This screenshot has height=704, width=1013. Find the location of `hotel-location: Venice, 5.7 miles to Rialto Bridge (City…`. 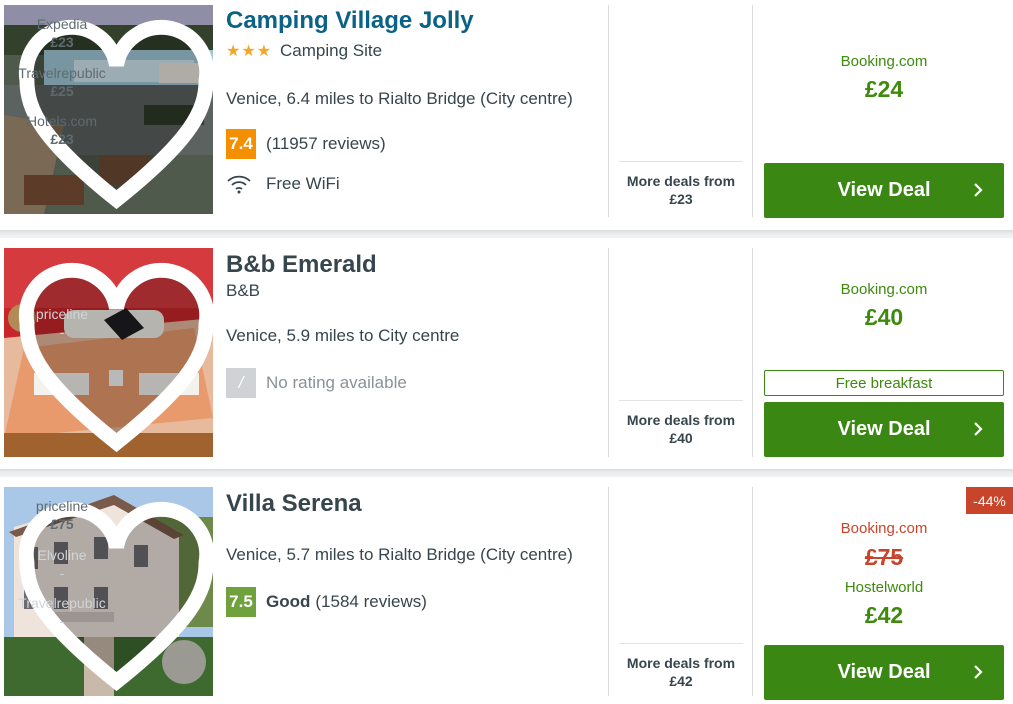

hotel-location: Venice, 5.7 miles to Rialto Bridge (City… is located at coordinates (399, 555).